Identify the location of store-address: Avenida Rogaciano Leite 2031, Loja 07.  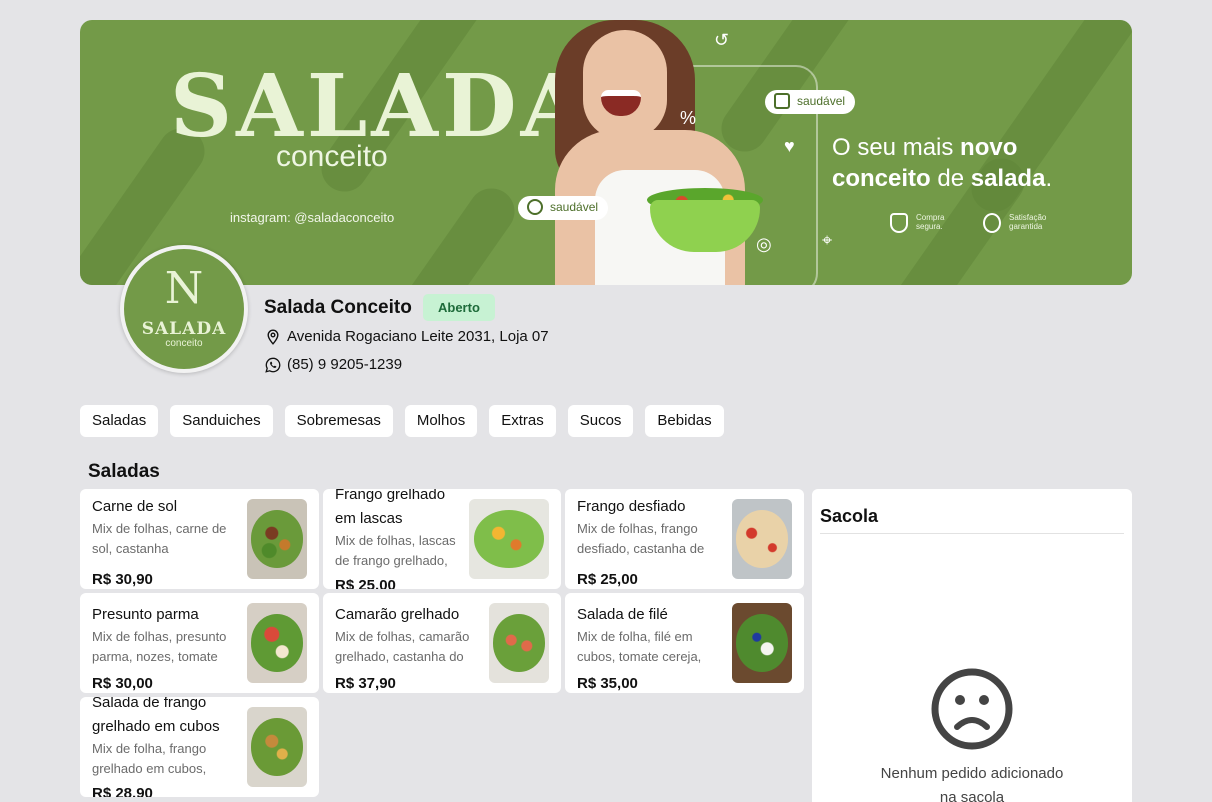
(407, 336).